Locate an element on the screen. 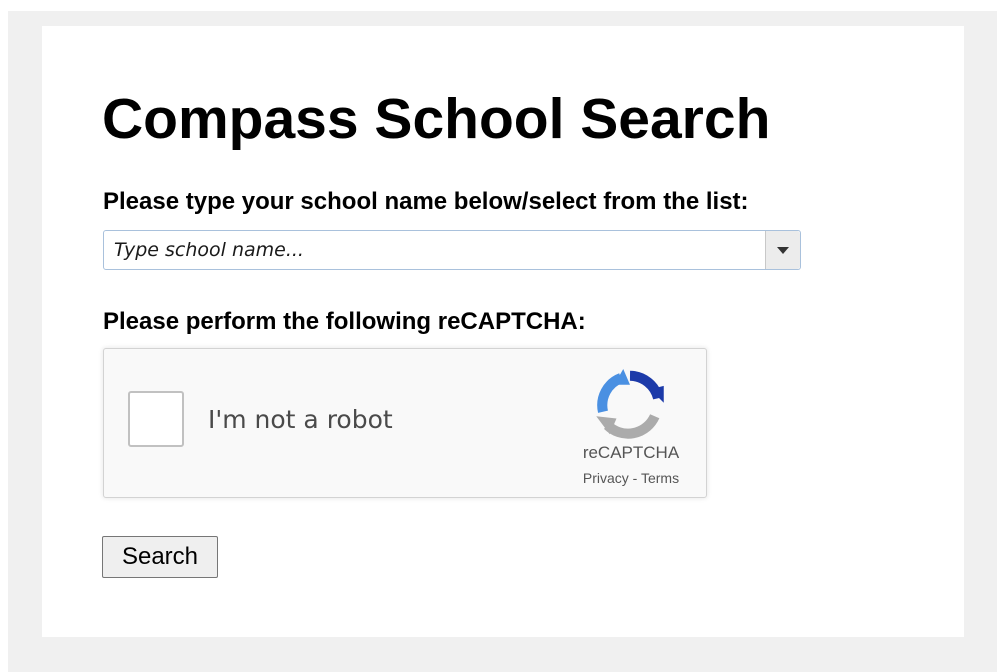 This screenshot has width=997, height=672. school-combobox is located at coordinates (452, 250).